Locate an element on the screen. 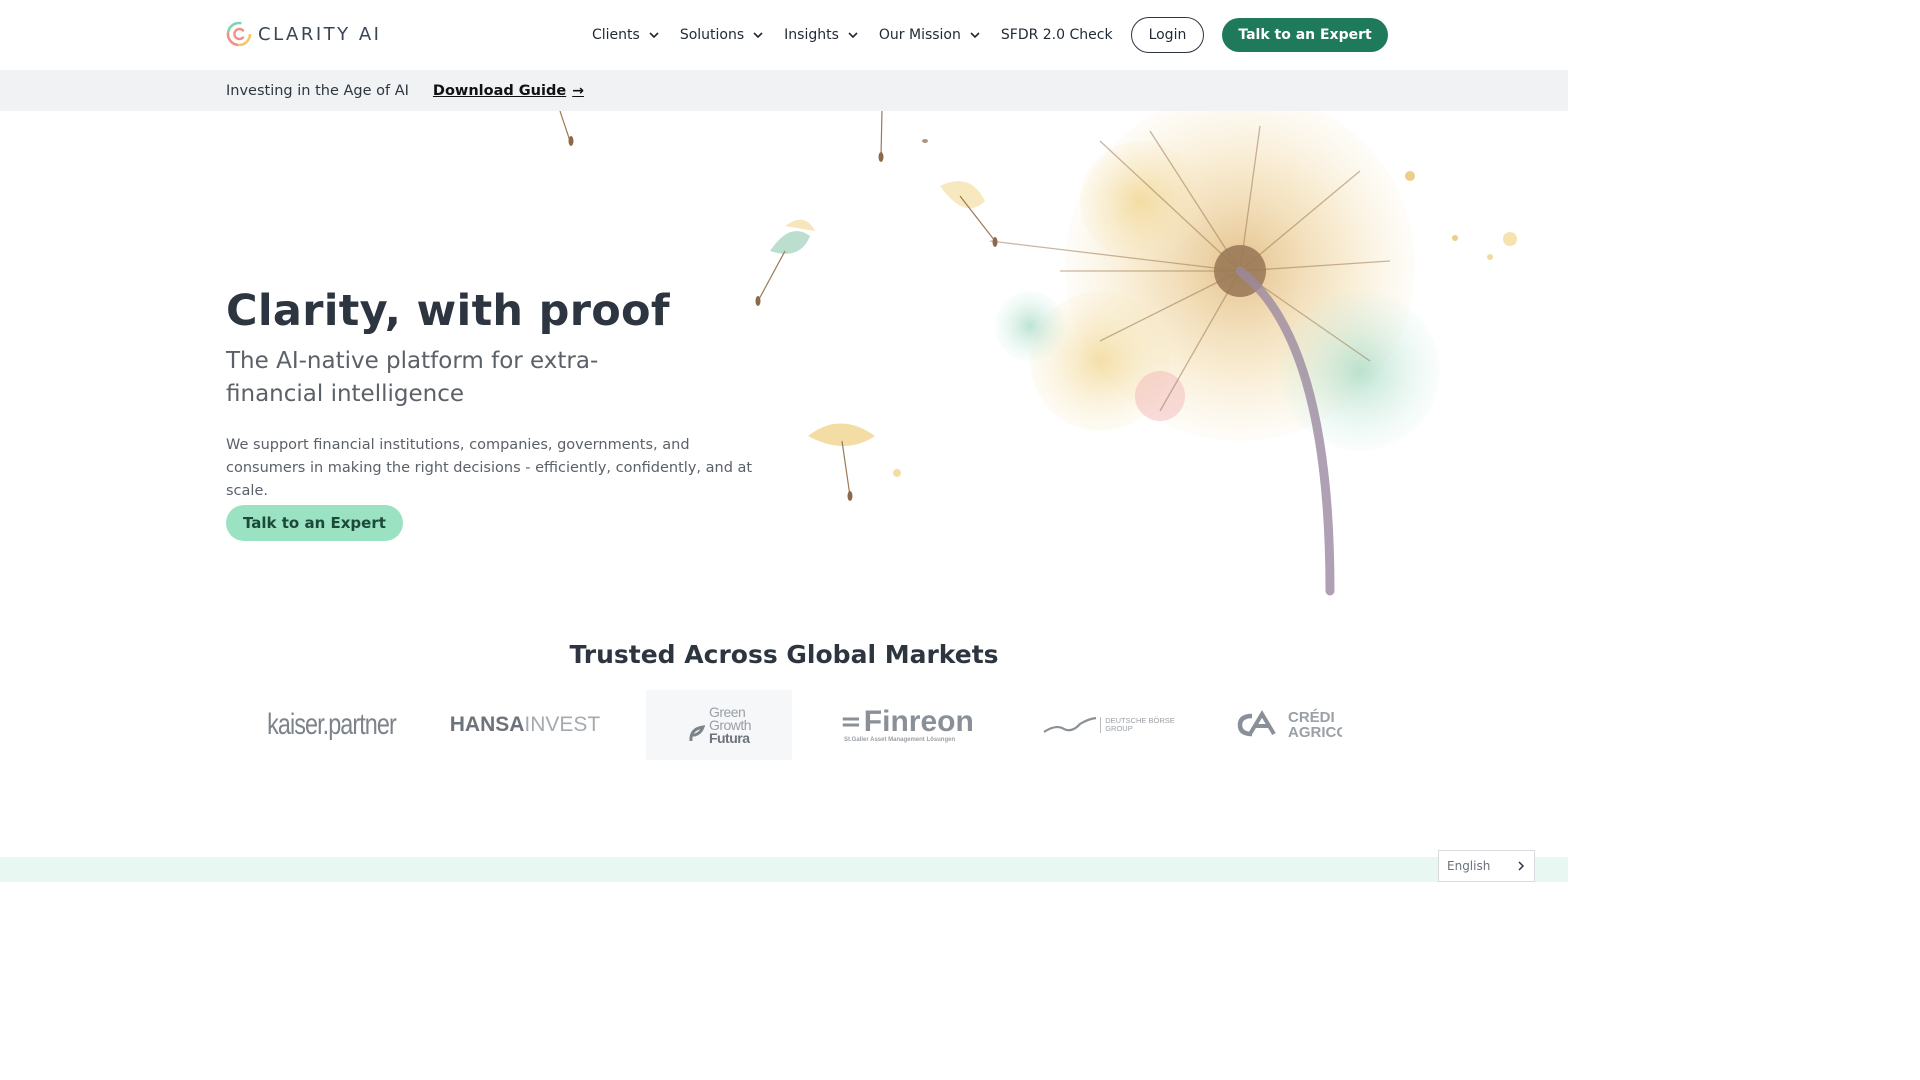  deutsche-borse-logo: DEUTSCHE BÖRSE GROUP is located at coordinates (1108, 725).